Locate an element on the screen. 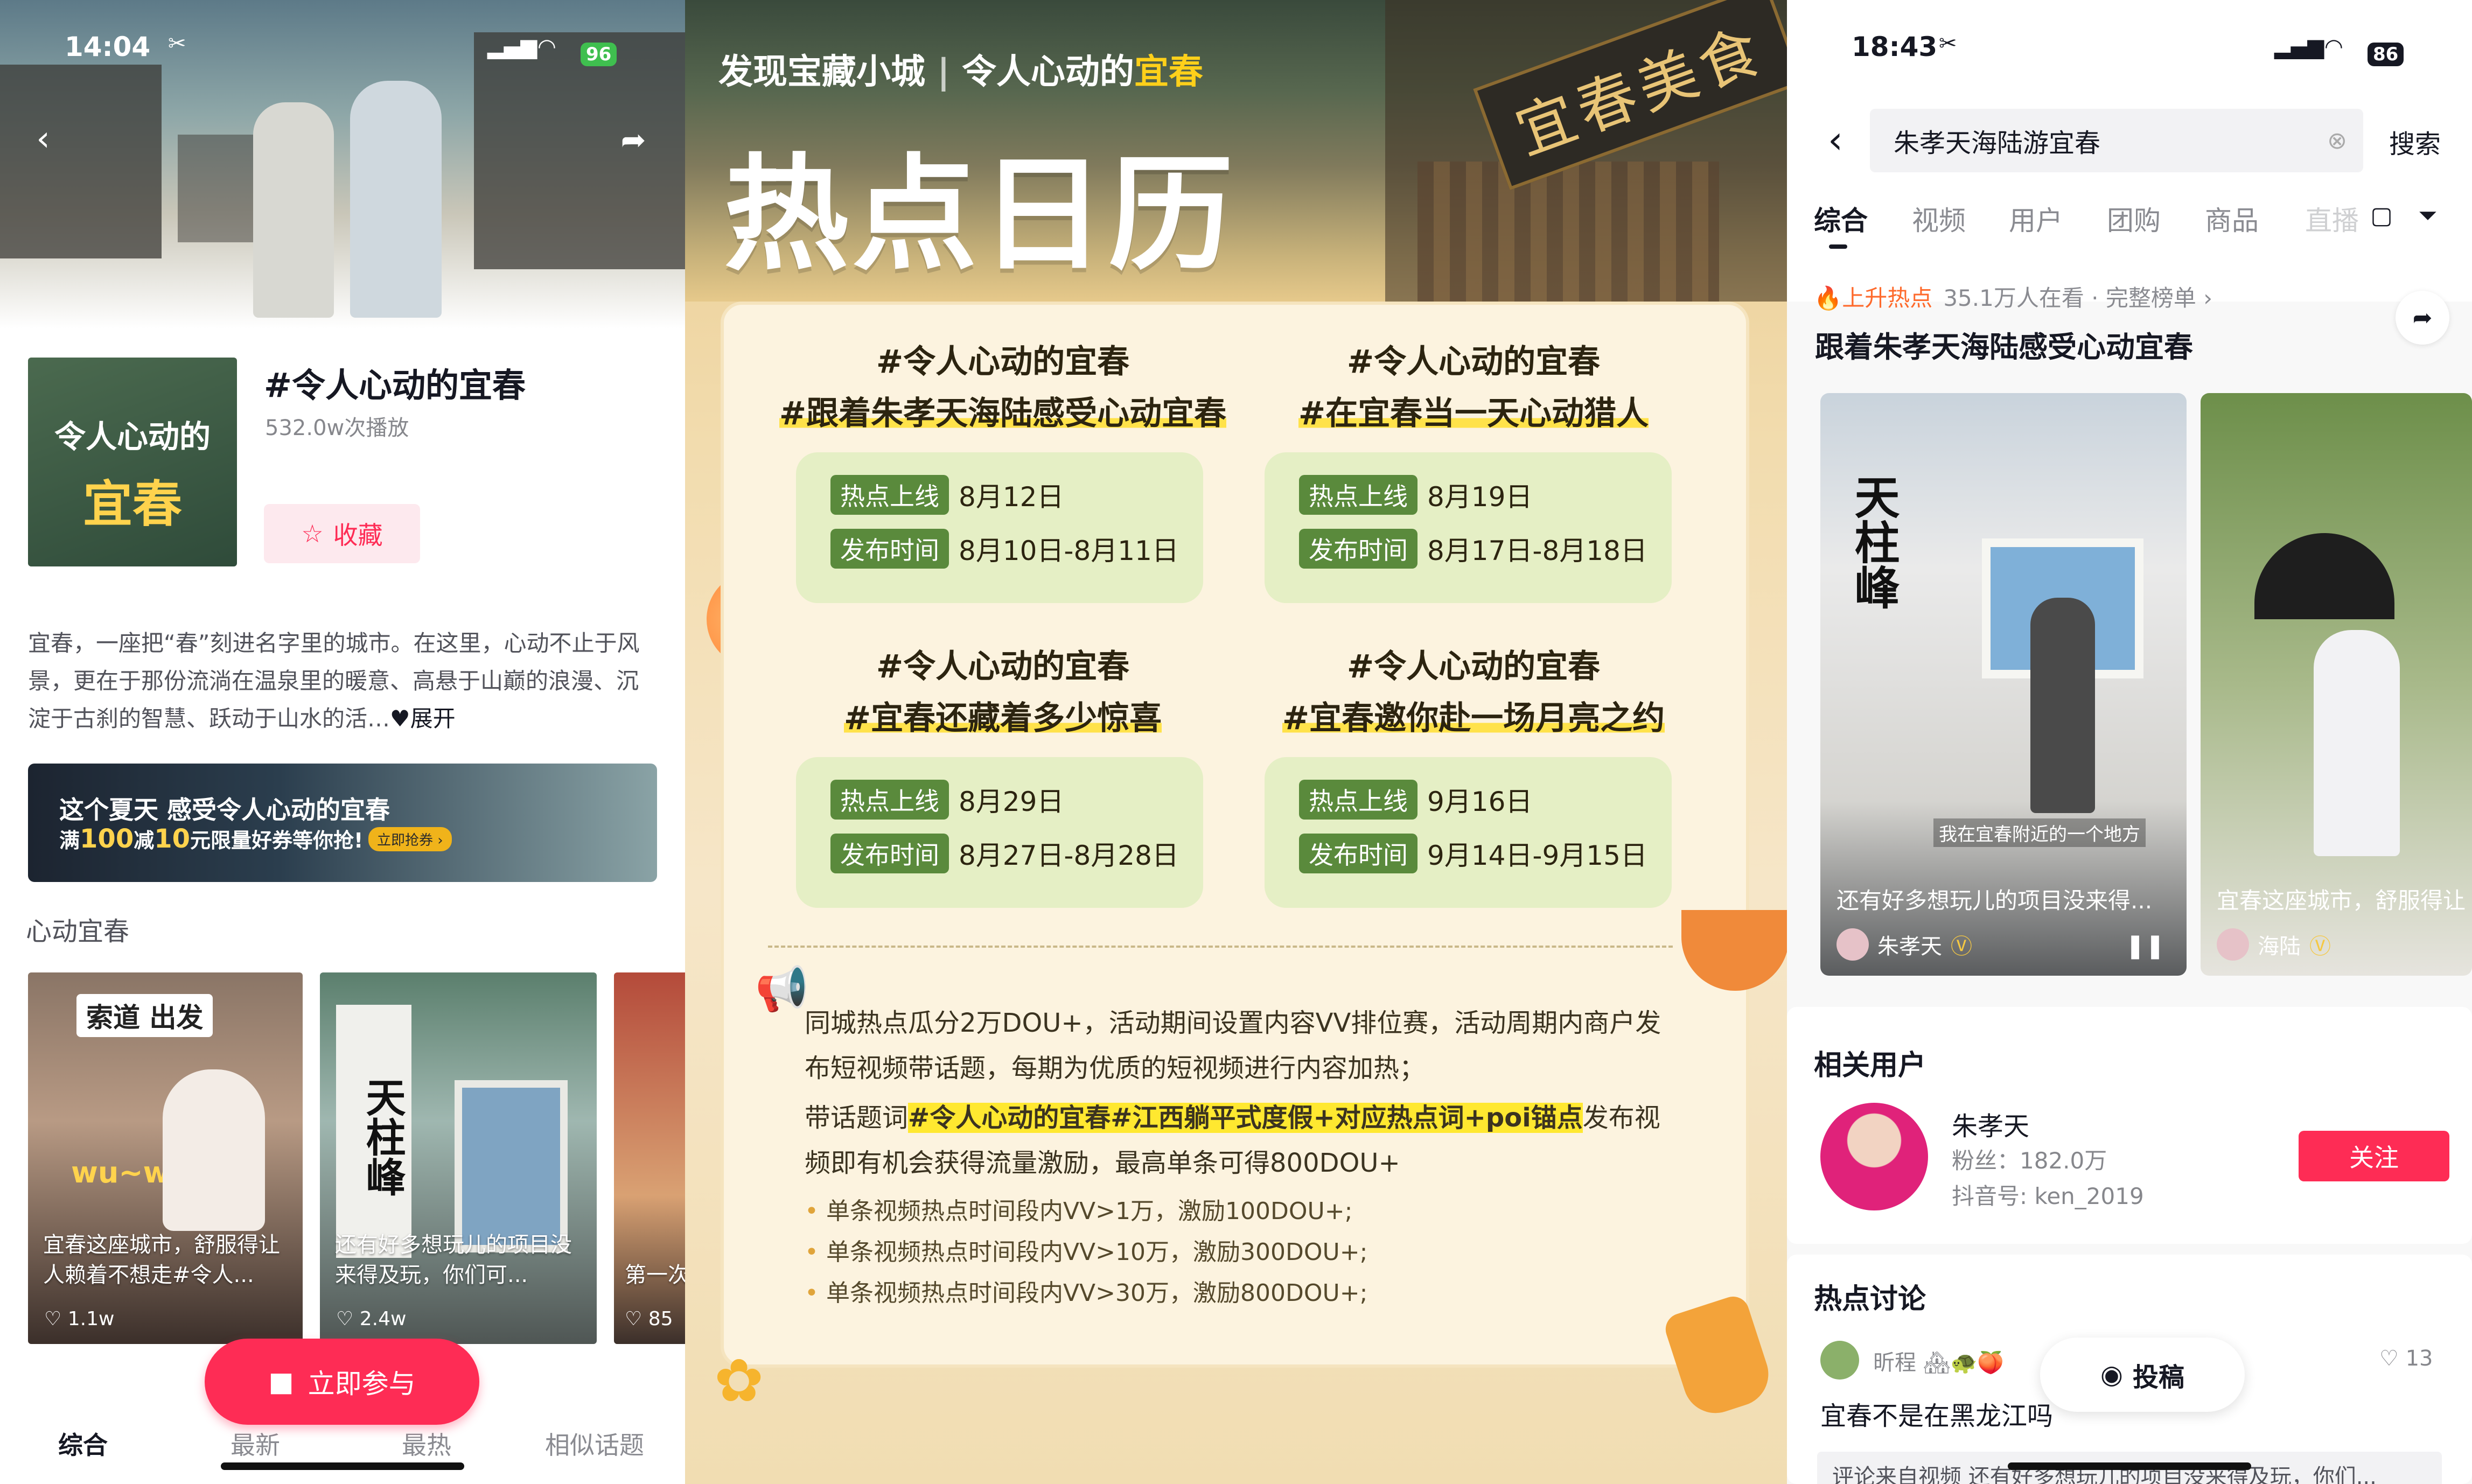  hot-title: 跟着朱孝天海陆感受心动宜春 is located at coordinates (2004, 344).